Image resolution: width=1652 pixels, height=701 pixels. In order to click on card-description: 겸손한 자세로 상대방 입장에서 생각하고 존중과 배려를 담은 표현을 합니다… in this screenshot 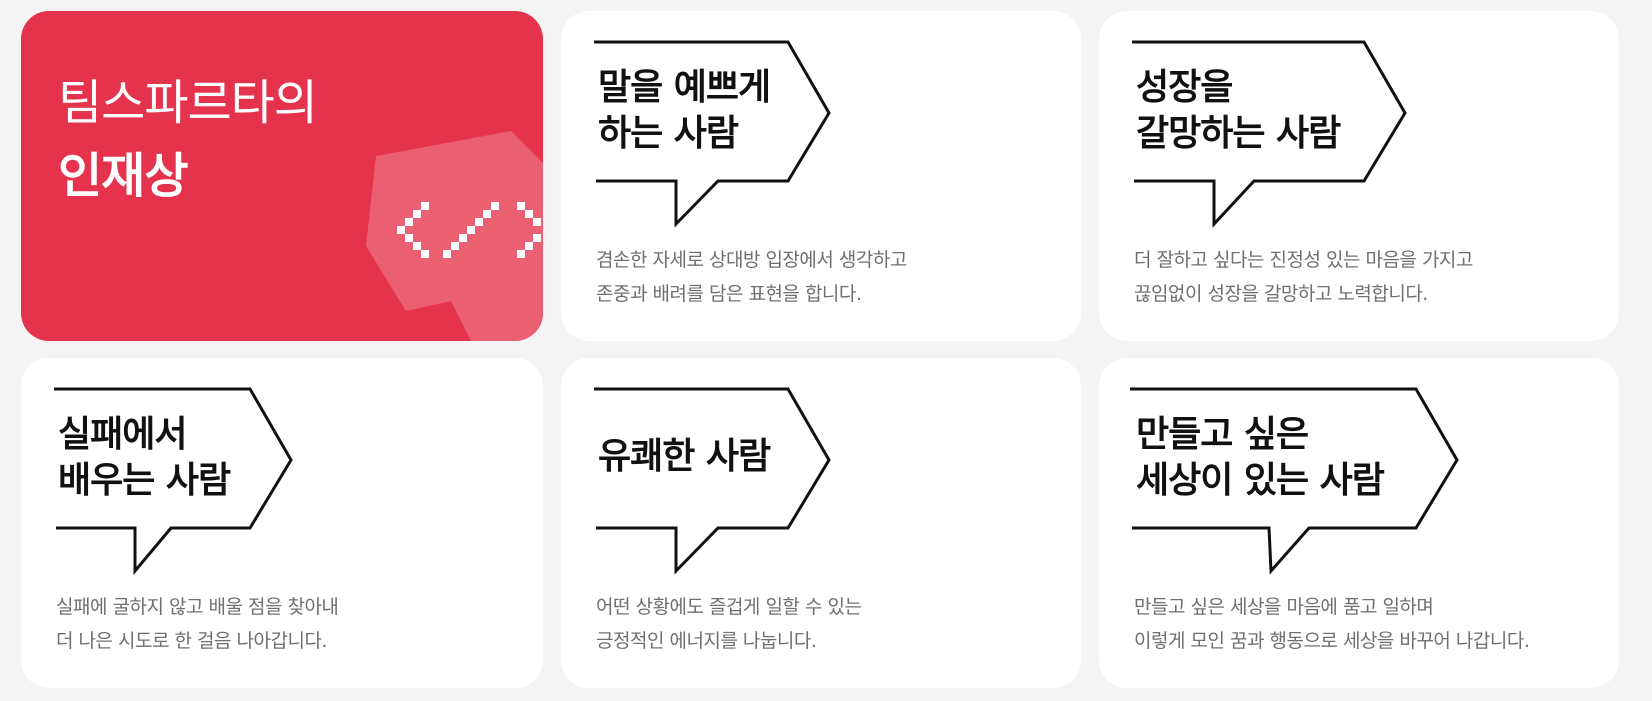, I will do `click(751, 277)`.